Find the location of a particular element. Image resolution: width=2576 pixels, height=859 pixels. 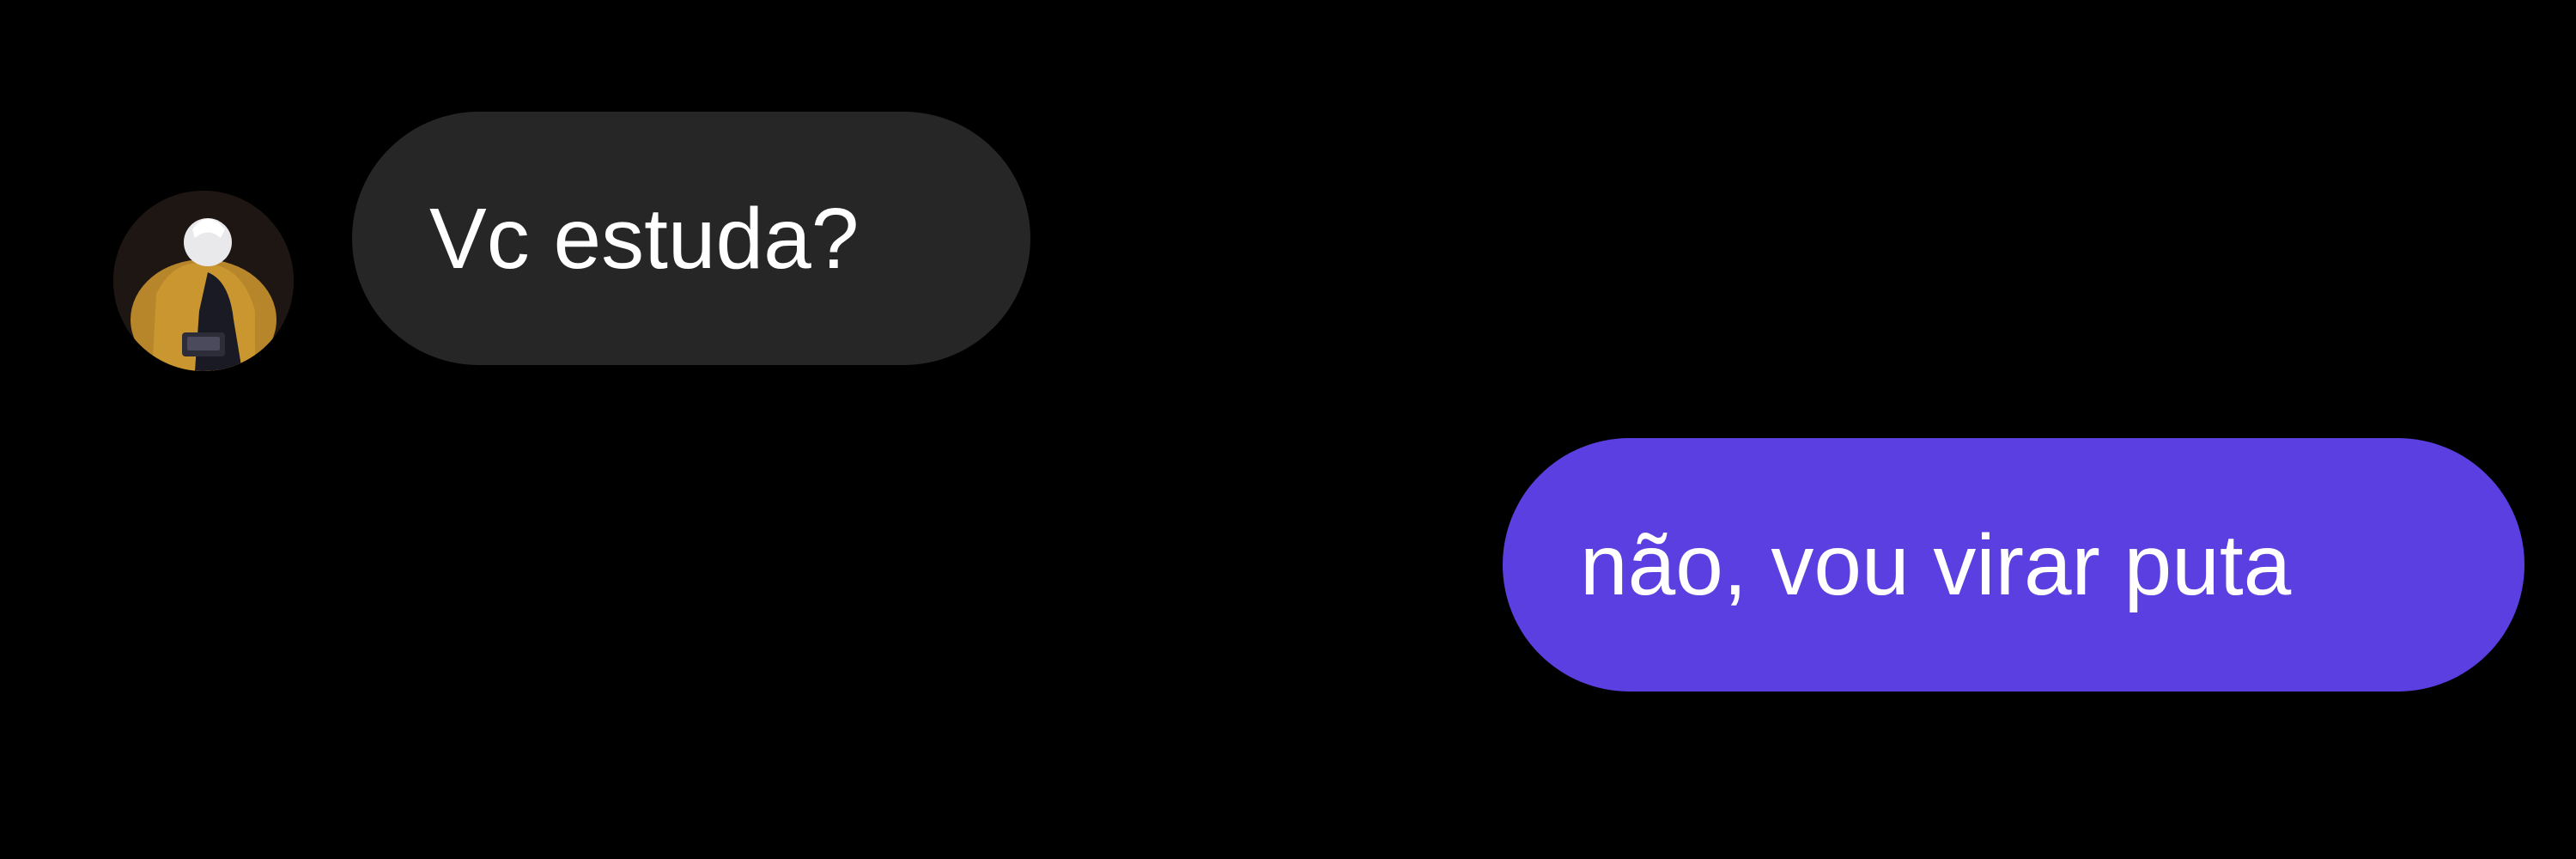

contact-avatar is located at coordinates (203, 281).